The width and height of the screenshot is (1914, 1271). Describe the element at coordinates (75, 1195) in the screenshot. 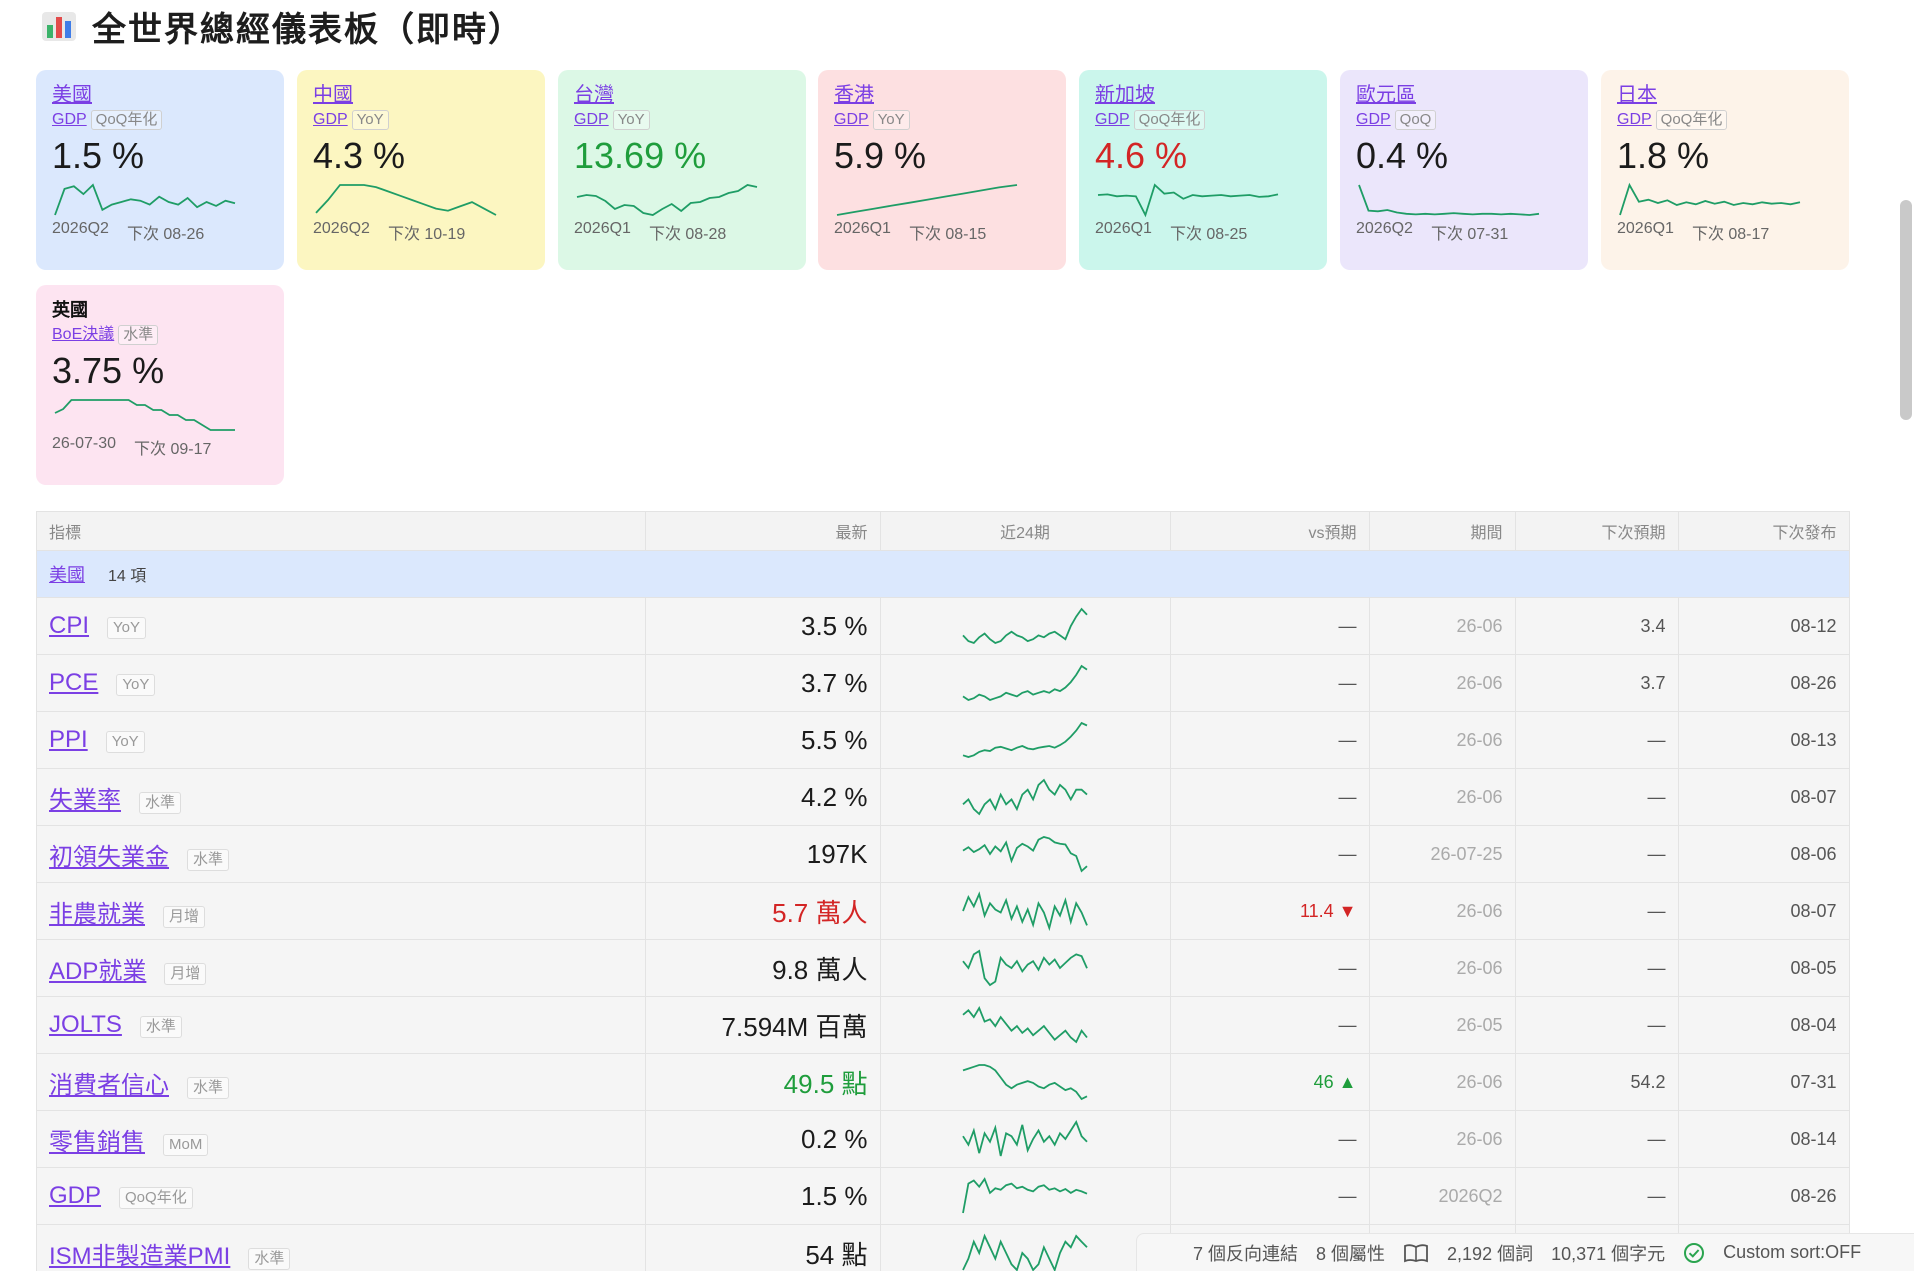

I see `indicator-link: GDP` at that location.